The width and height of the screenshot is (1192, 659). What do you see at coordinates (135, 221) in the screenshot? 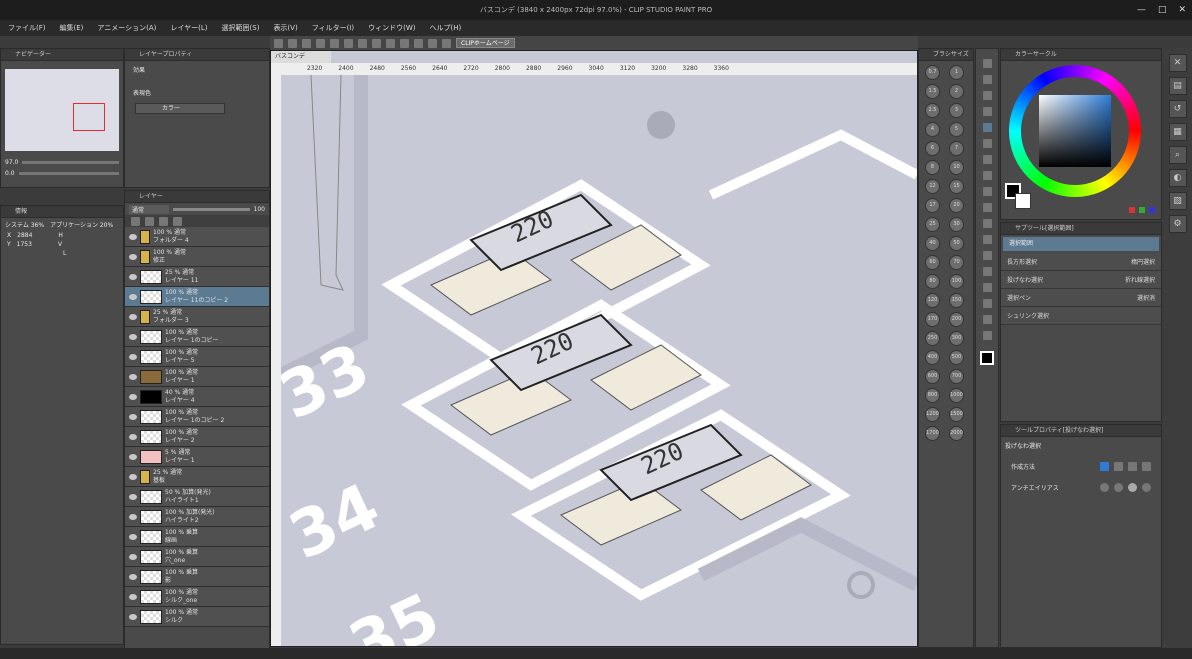
I see `new-layer-icon` at bounding box center [135, 221].